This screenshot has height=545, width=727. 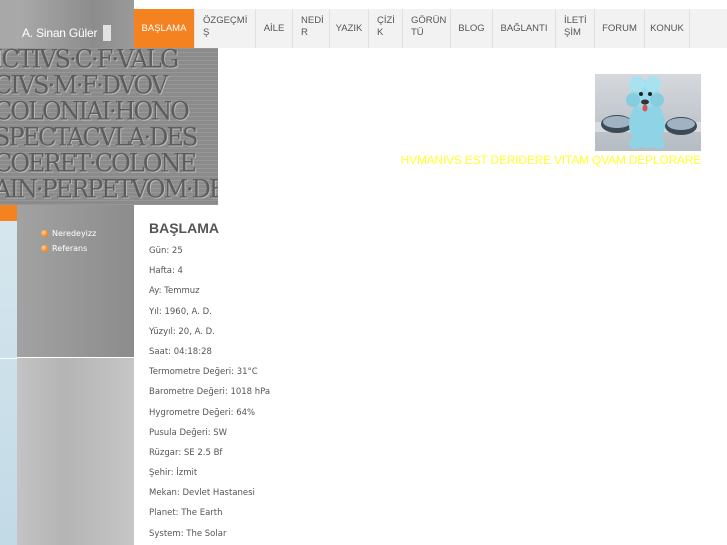 I want to click on nav-cizik: ÇİZİK, so click(x=386, y=28).